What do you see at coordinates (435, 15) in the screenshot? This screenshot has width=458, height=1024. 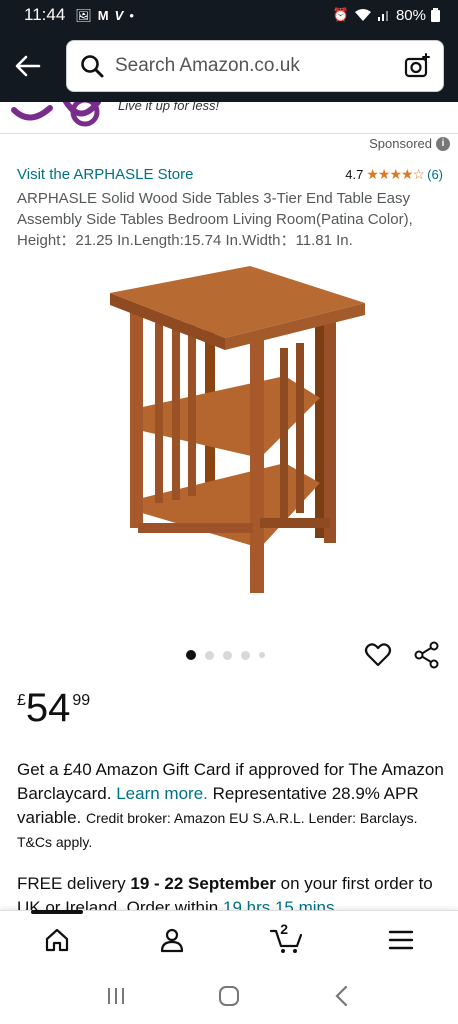 I see `battery-icon` at bounding box center [435, 15].